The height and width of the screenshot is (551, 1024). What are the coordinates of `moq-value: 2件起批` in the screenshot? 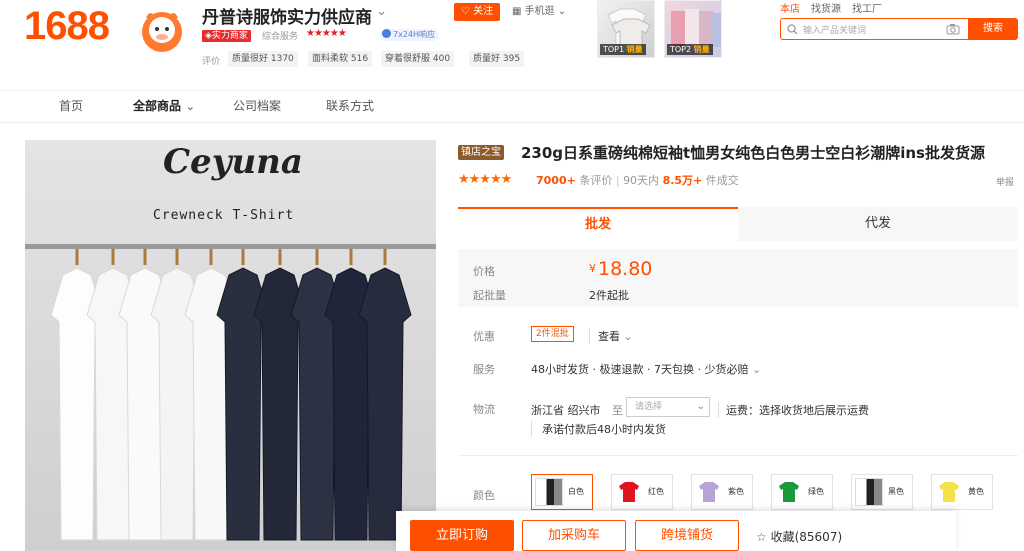 It's located at (609, 295).